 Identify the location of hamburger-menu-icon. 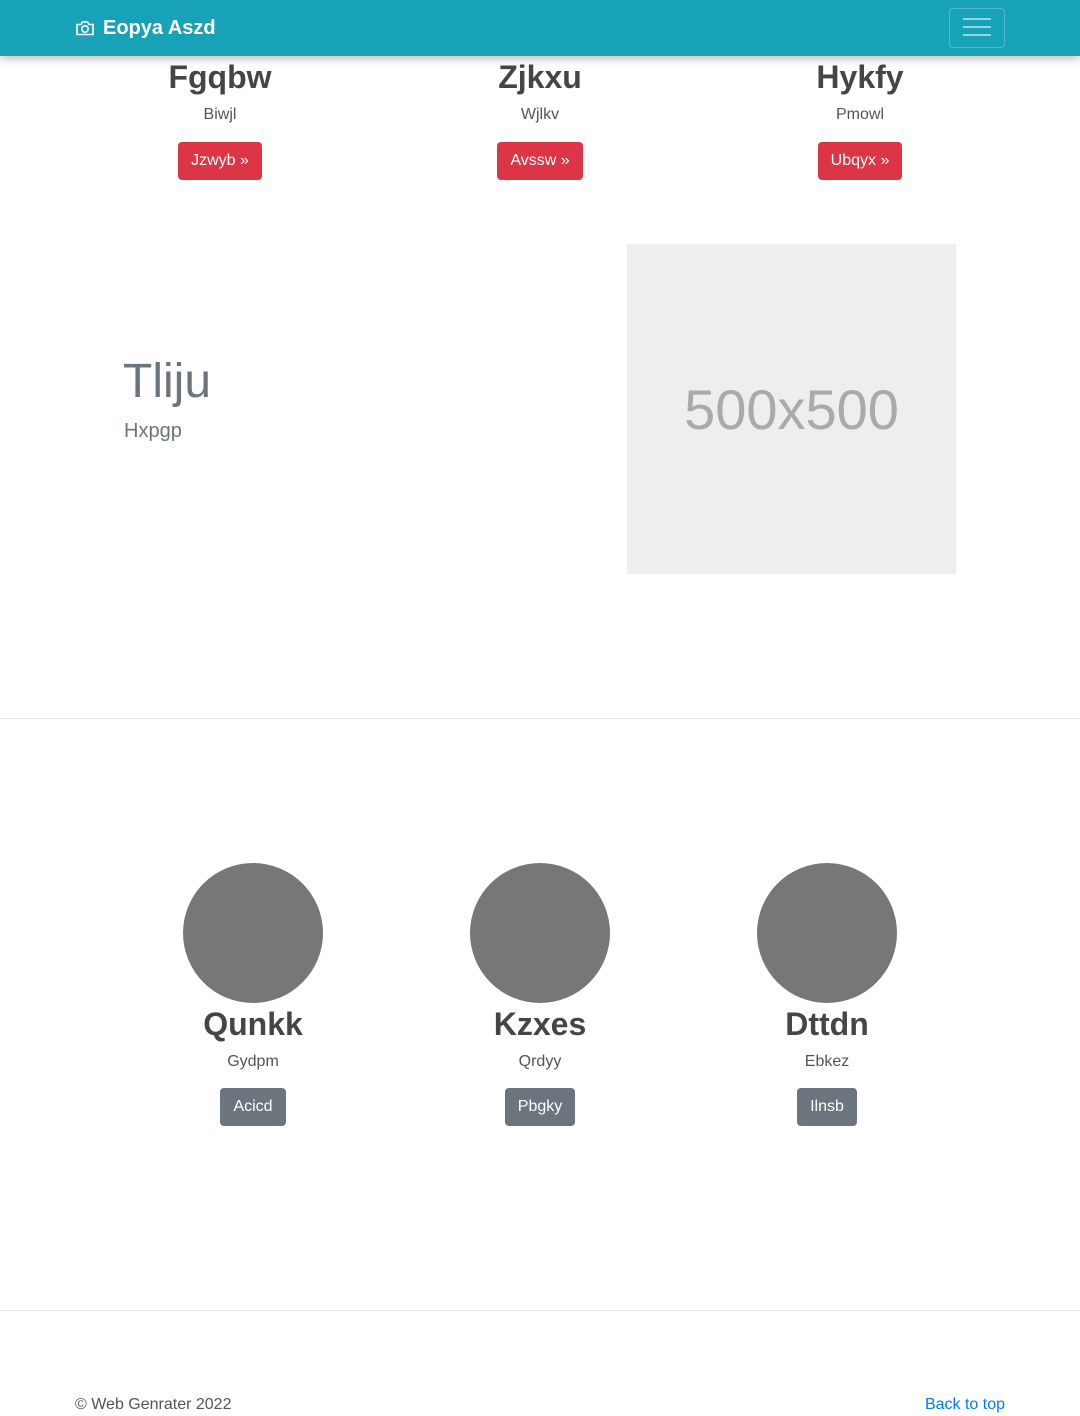
(977, 28).